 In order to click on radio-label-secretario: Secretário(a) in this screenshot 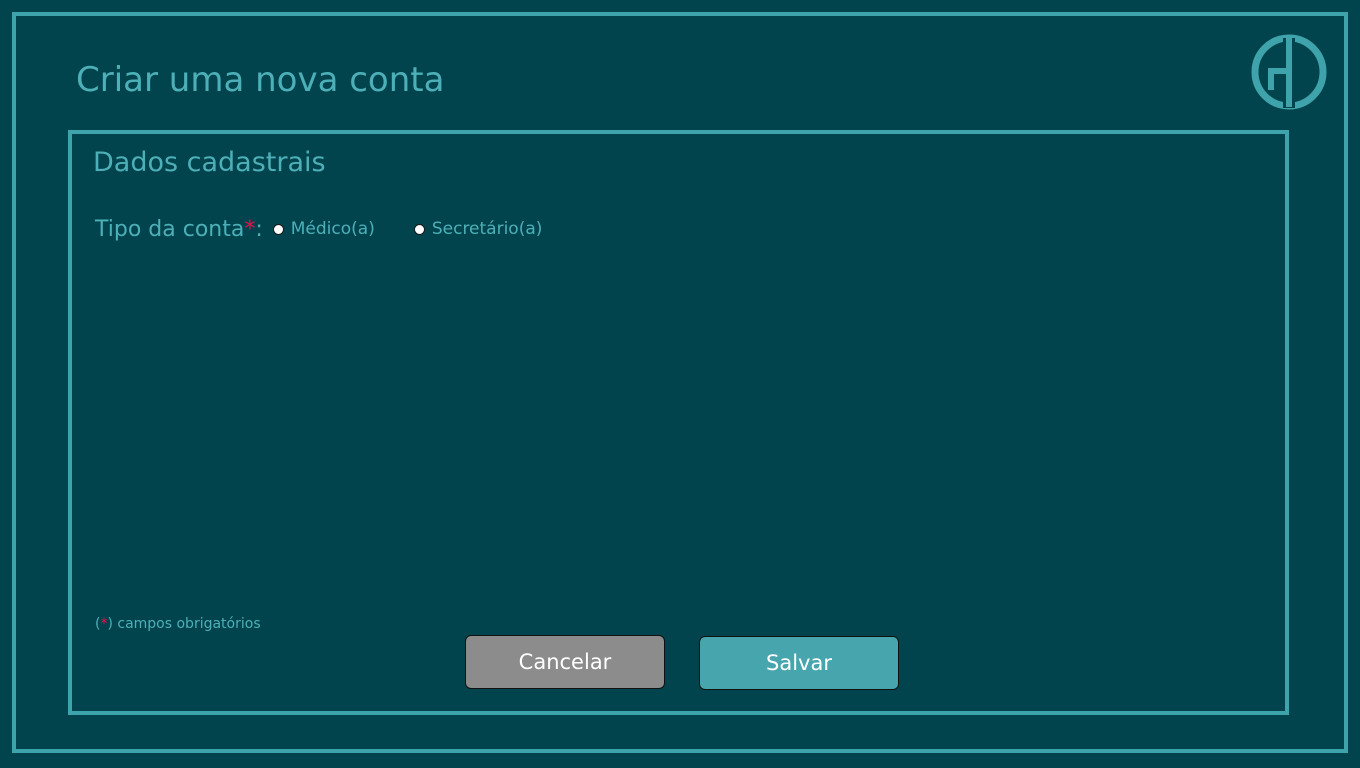, I will do `click(487, 229)`.